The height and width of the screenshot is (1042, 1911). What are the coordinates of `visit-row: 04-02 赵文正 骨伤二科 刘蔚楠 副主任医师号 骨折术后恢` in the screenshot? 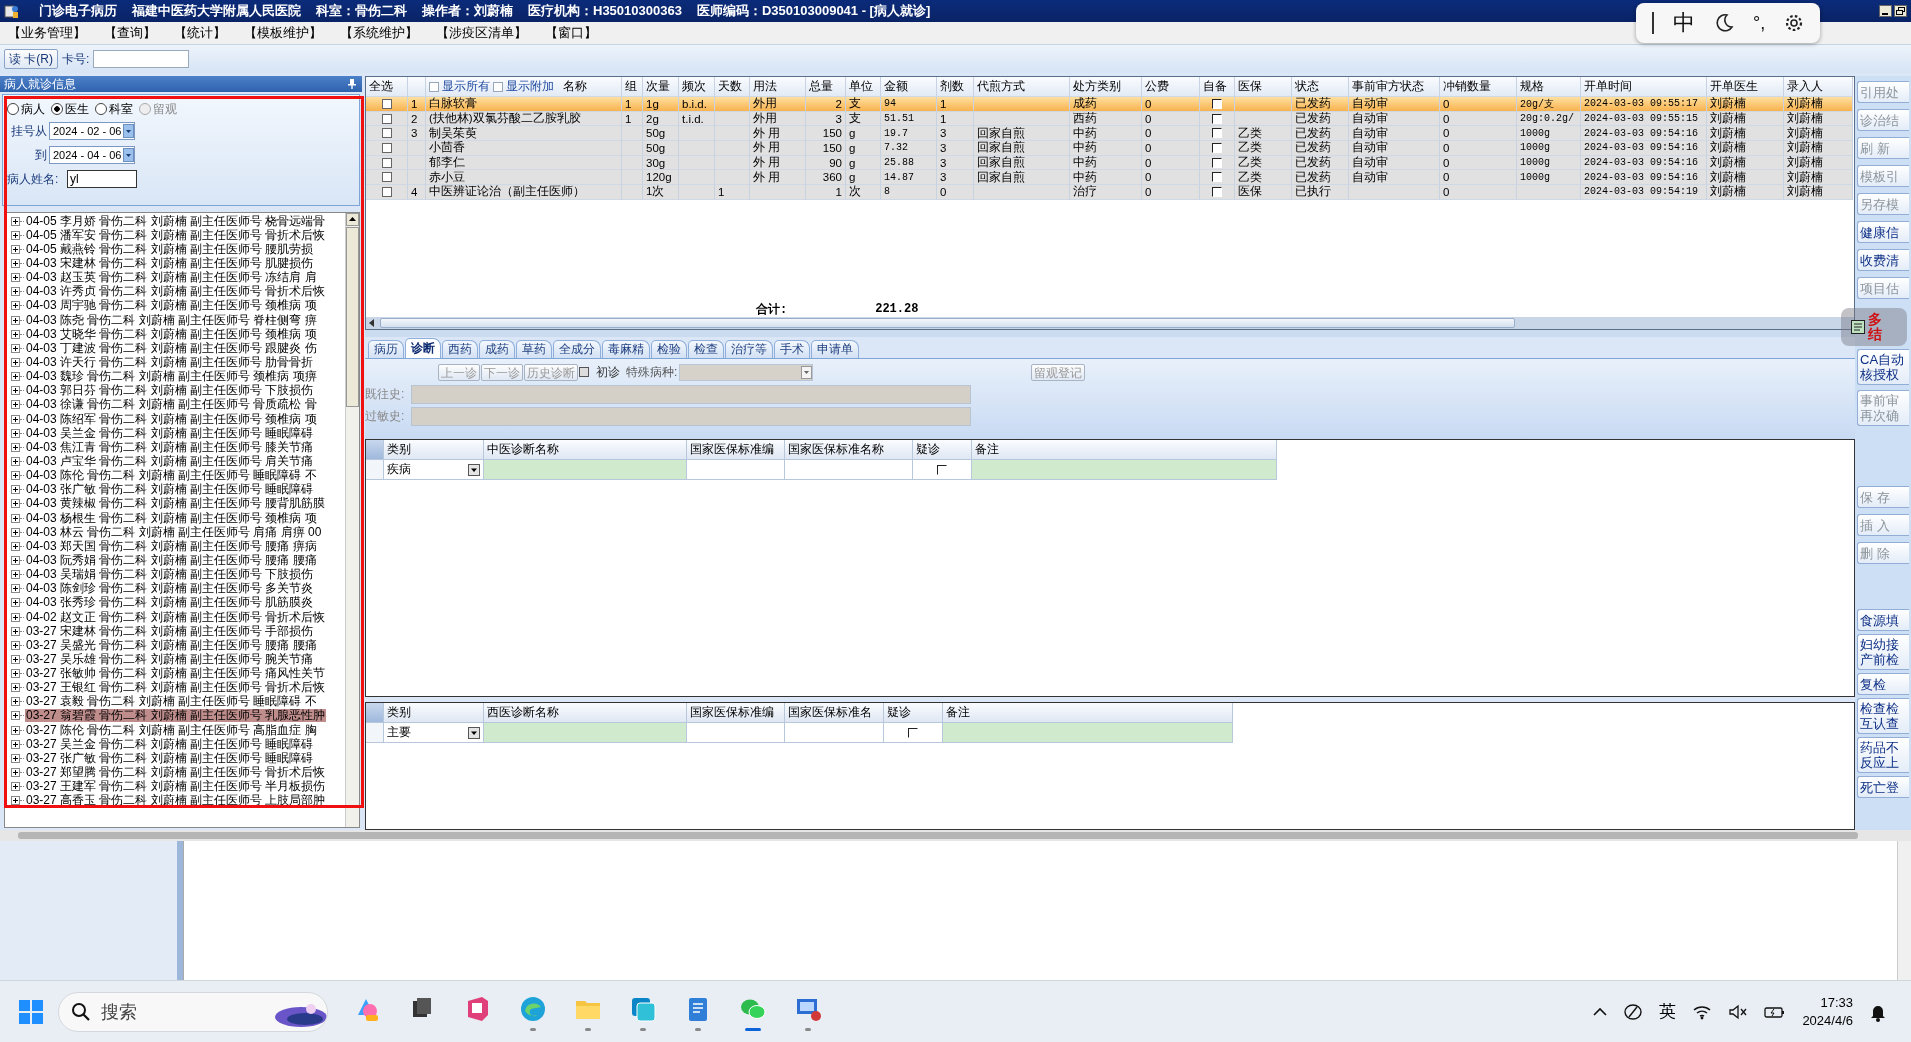 It's located at (176, 617).